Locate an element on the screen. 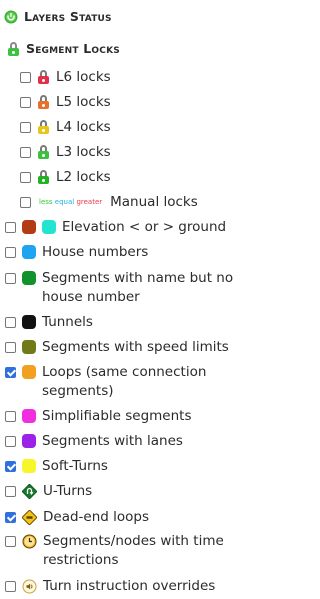  layer-time-restrictions-row: Segments/nodes with time restrictions is located at coordinates (124, 551).